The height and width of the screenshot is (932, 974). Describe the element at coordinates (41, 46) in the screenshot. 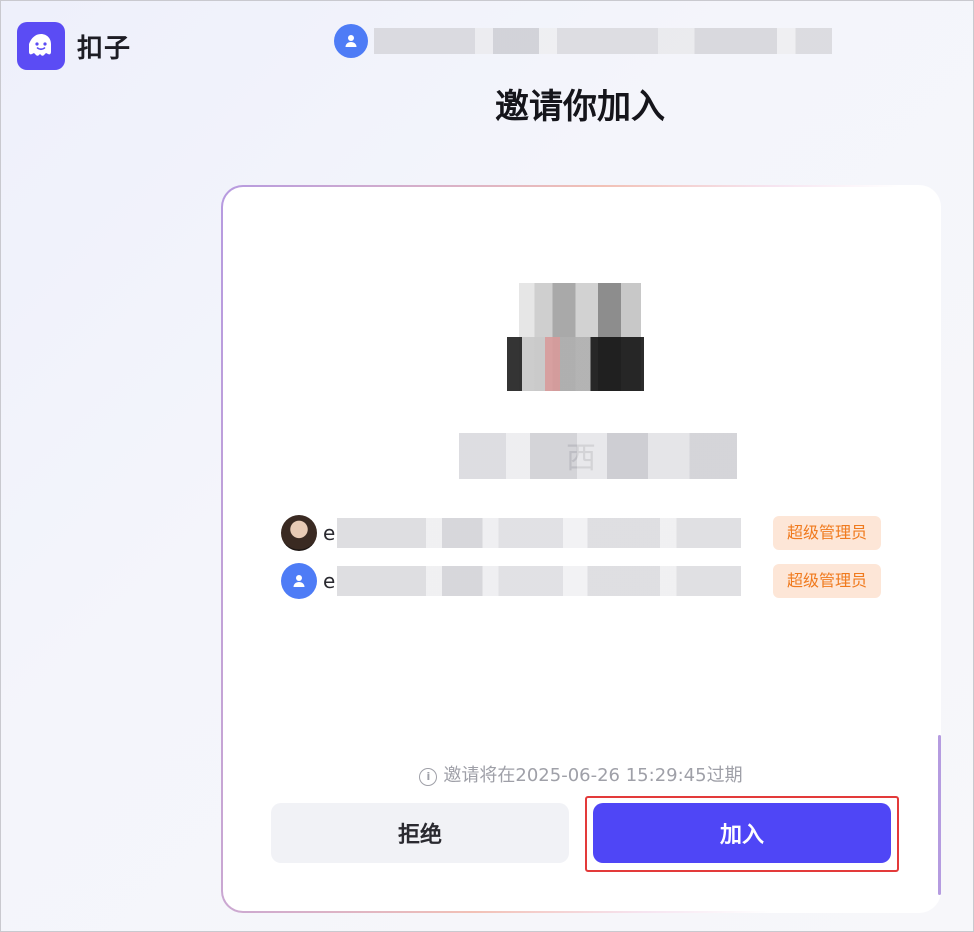

I see `ghost-icon` at that location.